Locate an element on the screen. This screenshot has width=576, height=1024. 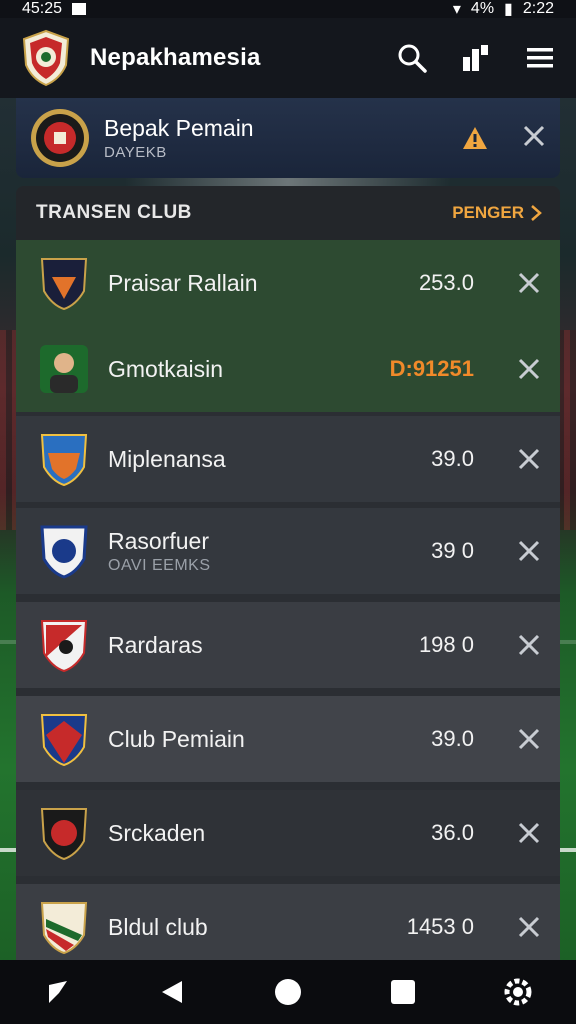
app-title: Nepakhamesia is located at coordinates (175, 57).